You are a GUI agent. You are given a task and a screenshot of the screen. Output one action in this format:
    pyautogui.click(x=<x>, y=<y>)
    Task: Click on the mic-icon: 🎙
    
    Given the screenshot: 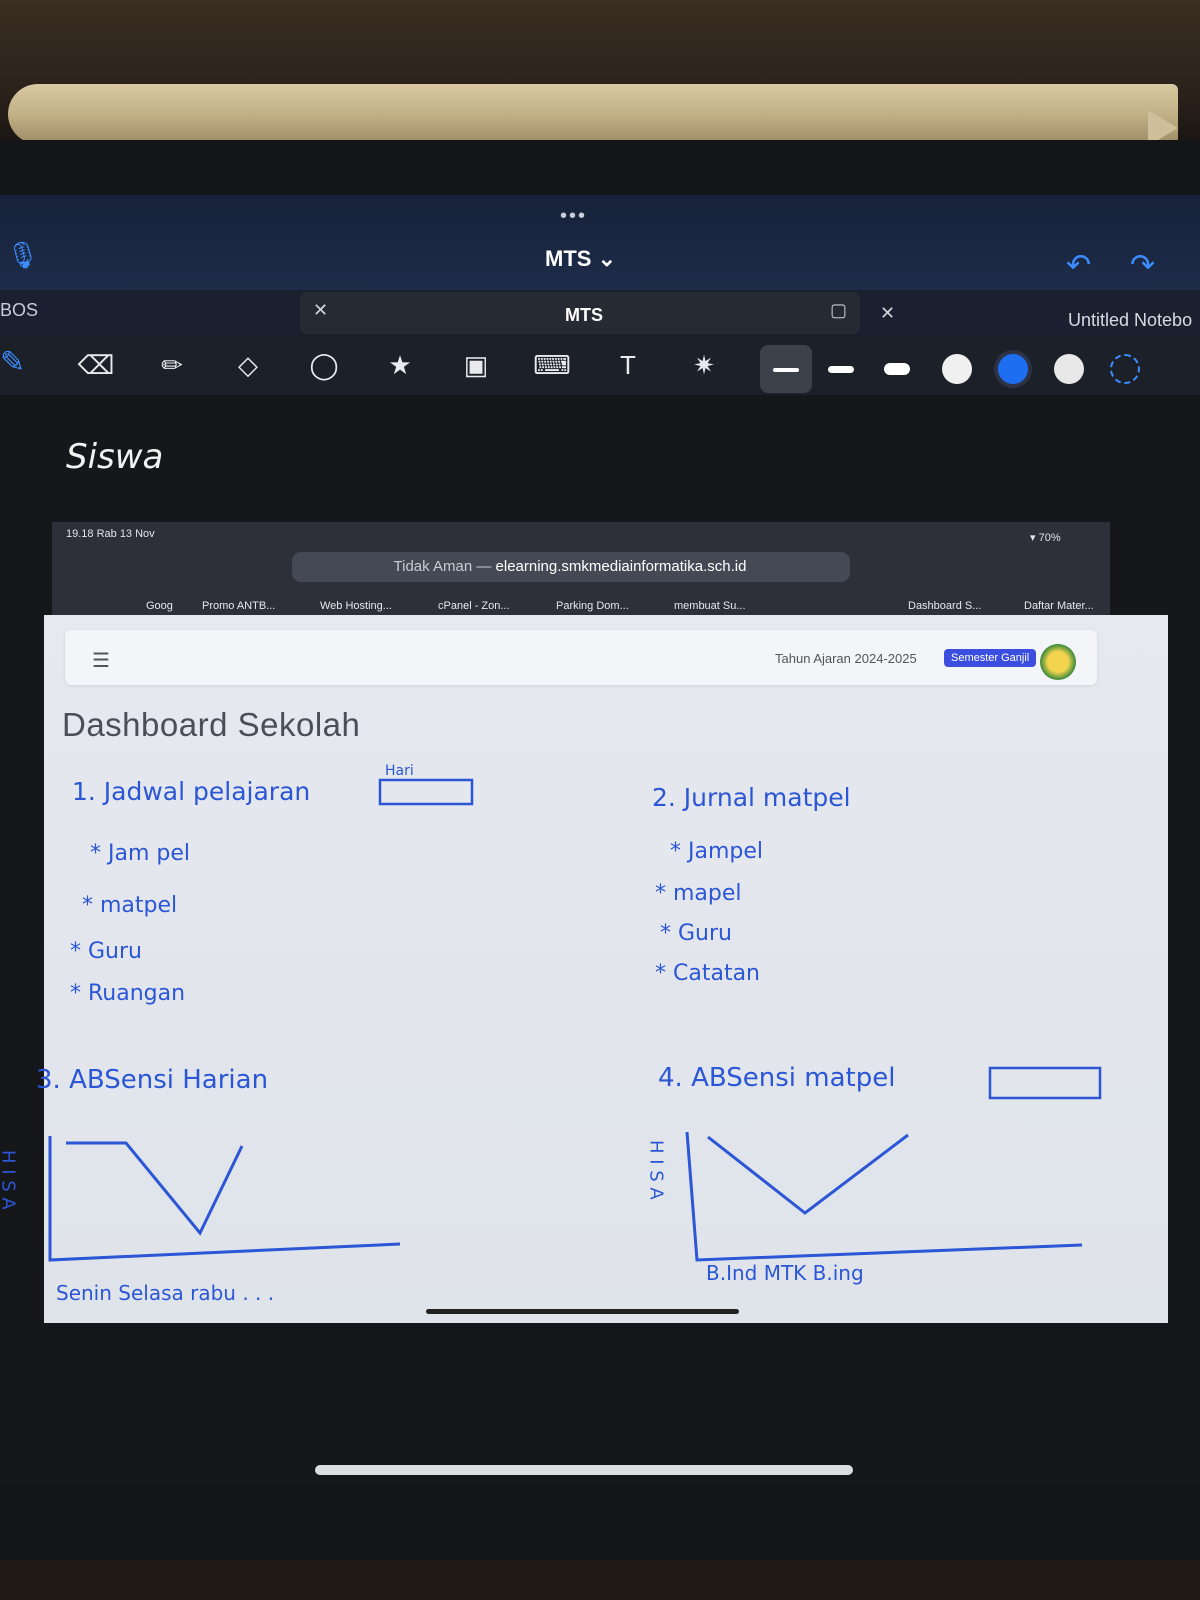 What is the action you would take?
    pyautogui.click(x=22, y=255)
    